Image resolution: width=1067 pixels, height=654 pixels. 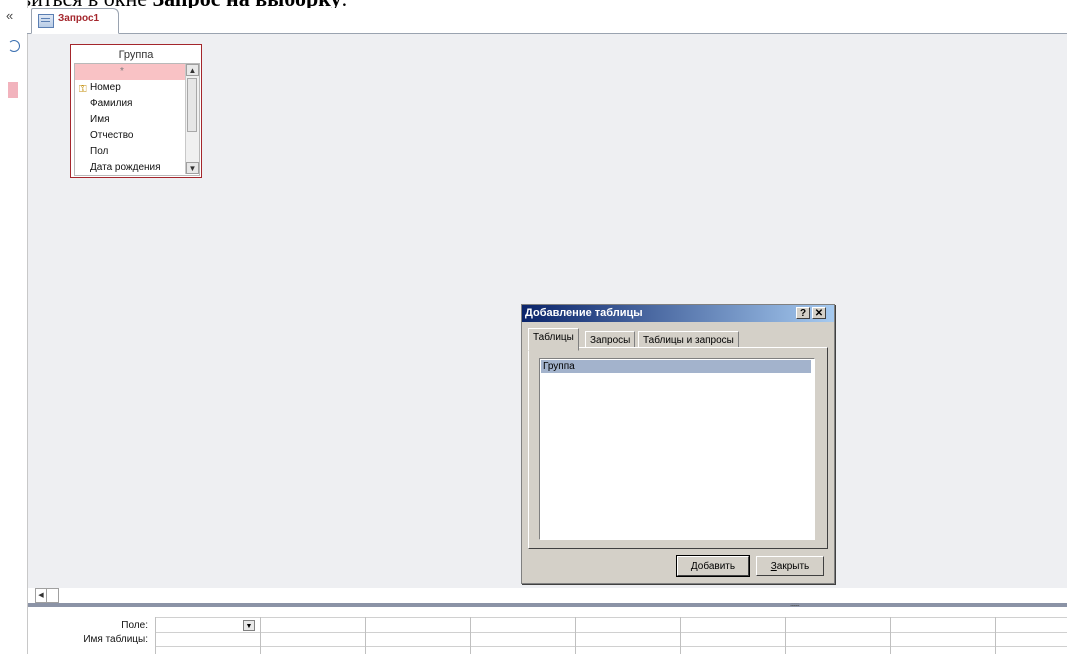 What do you see at coordinates (192, 70) in the screenshot?
I see `scroll-up-icon: ▲` at bounding box center [192, 70].